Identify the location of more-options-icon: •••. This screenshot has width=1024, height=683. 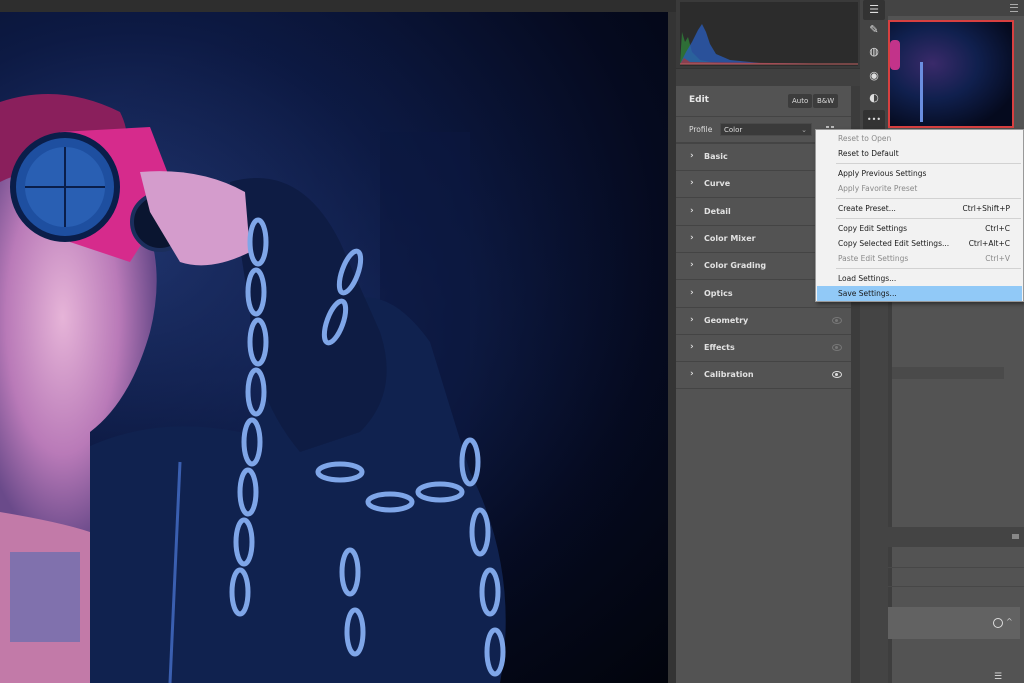
(874, 120).